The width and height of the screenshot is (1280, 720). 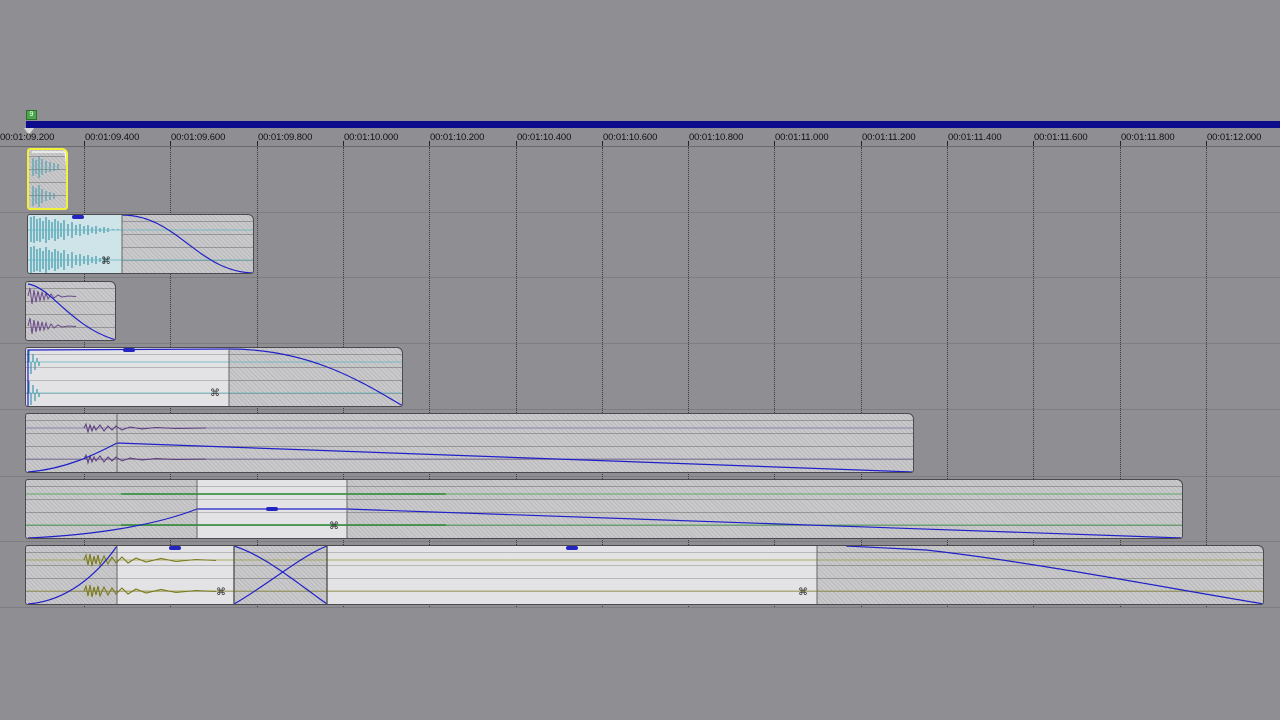 What do you see at coordinates (802, 137) in the screenshot?
I see `ruler-tick-label: 00:01:11.000` at bounding box center [802, 137].